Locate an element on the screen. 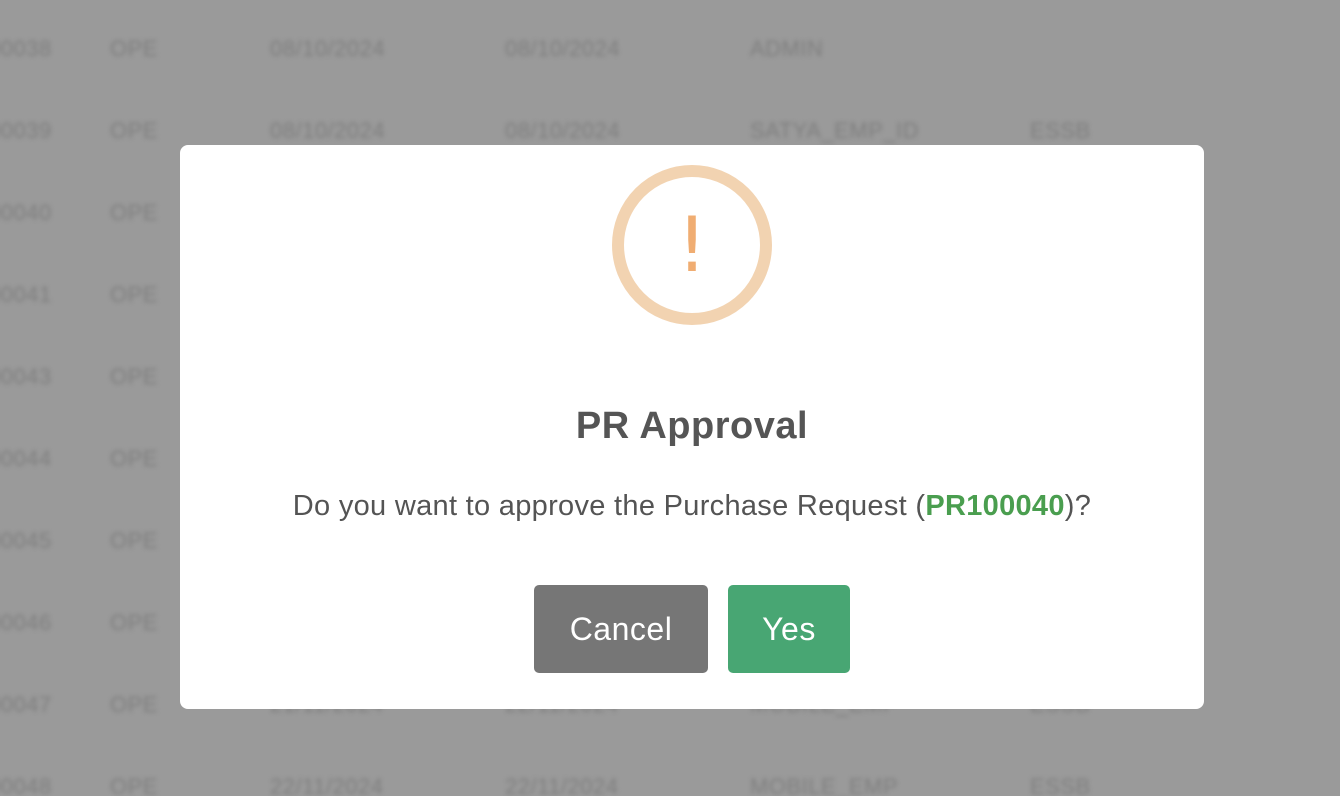 The height and width of the screenshot is (796, 1340). message-suffix: )? is located at coordinates (1078, 506).